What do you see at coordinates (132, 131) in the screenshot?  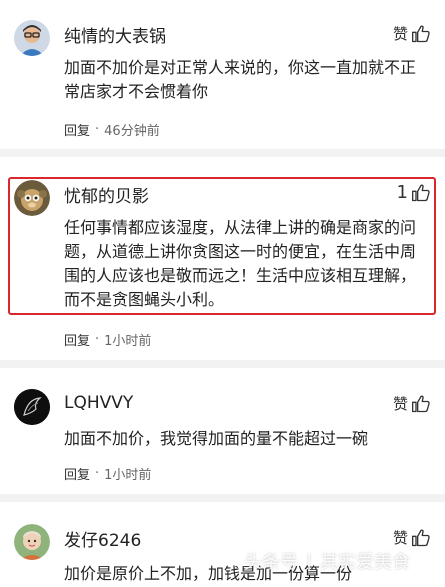 I see `timestamp: 46分钟前` at bounding box center [132, 131].